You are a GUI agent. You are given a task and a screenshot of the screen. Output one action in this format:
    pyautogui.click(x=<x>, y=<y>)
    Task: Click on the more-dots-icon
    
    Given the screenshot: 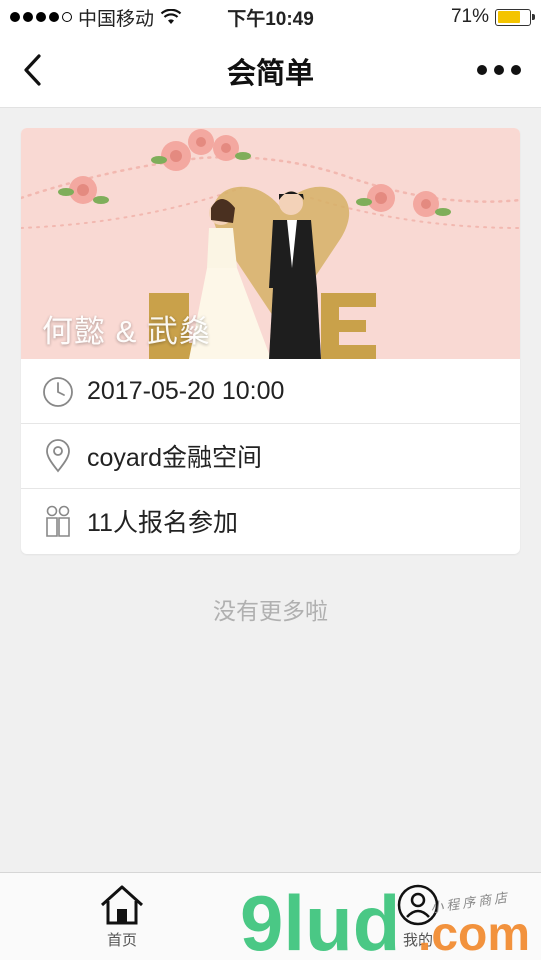 What is the action you would take?
    pyautogui.click(x=482, y=70)
    